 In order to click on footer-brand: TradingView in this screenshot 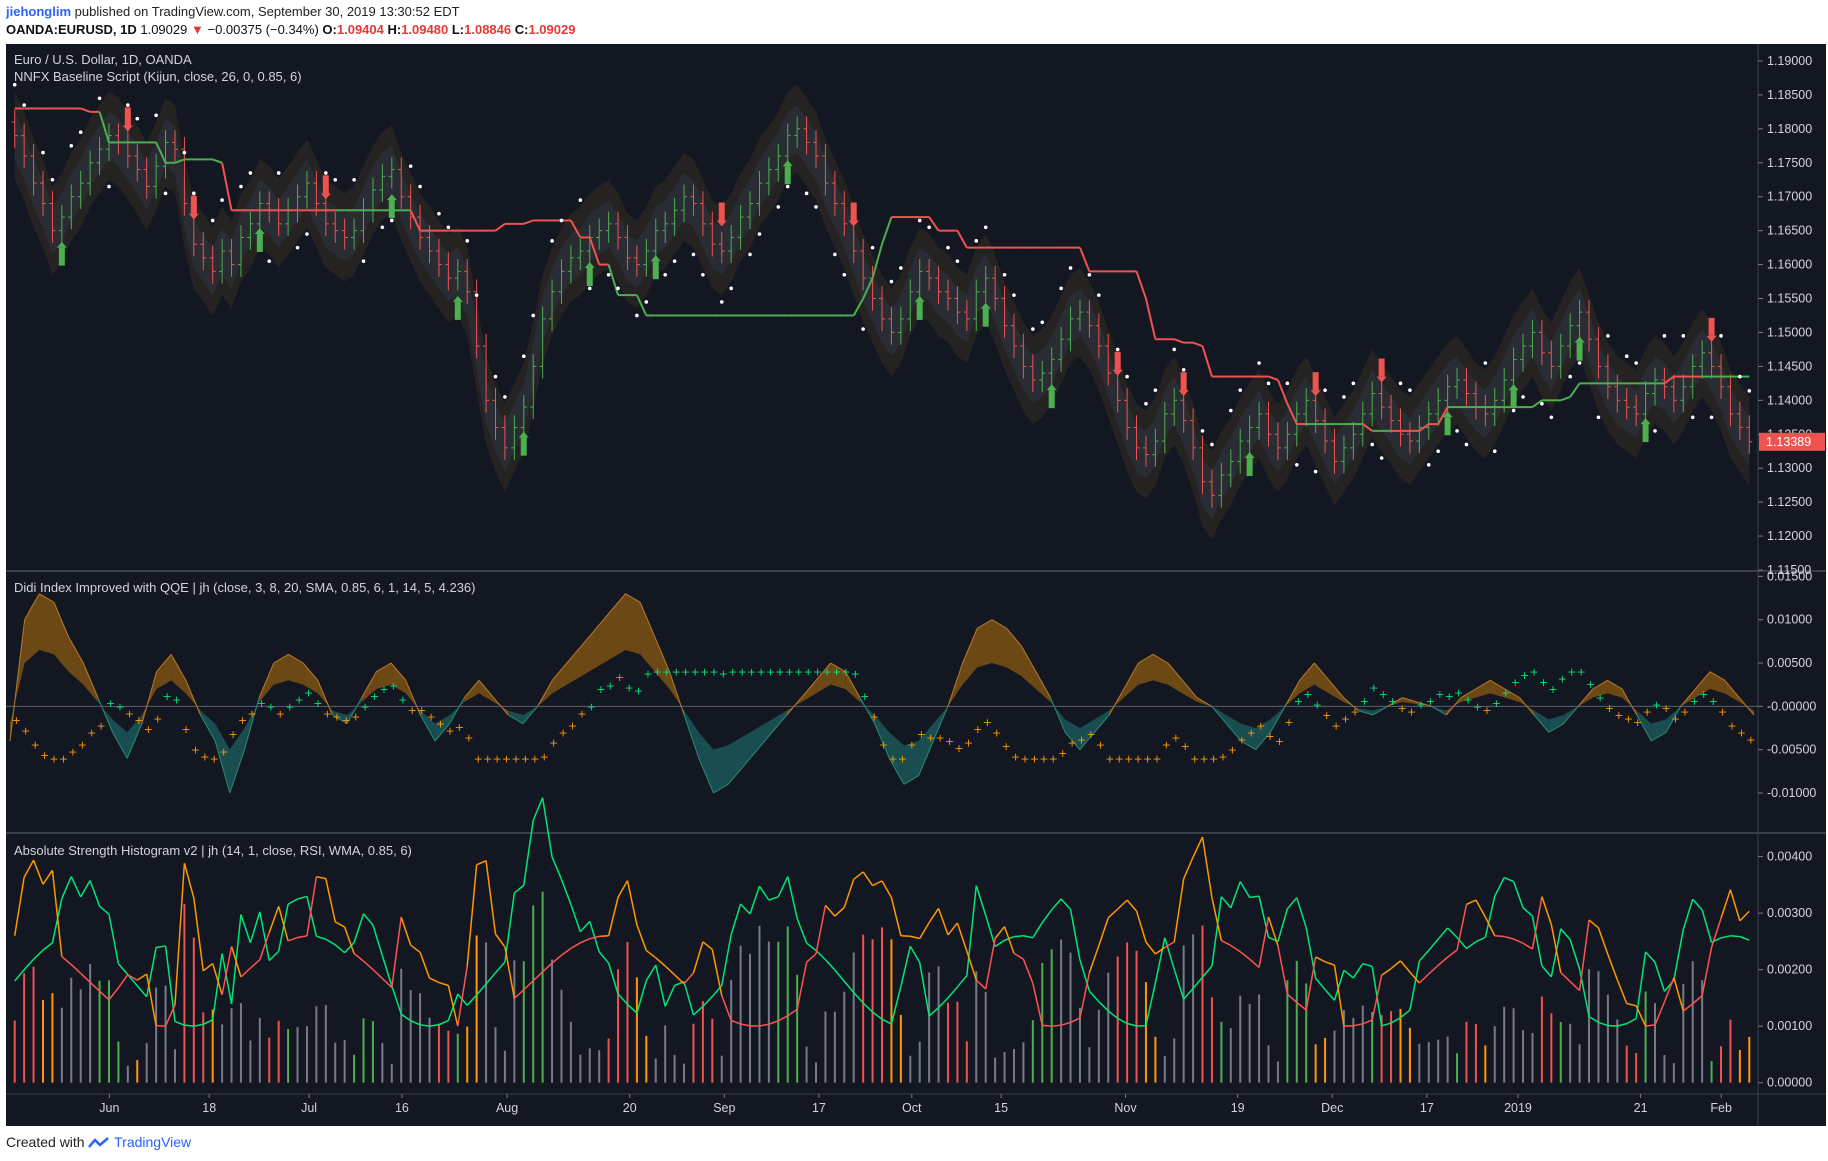, I will do `click(152, 1142)`.